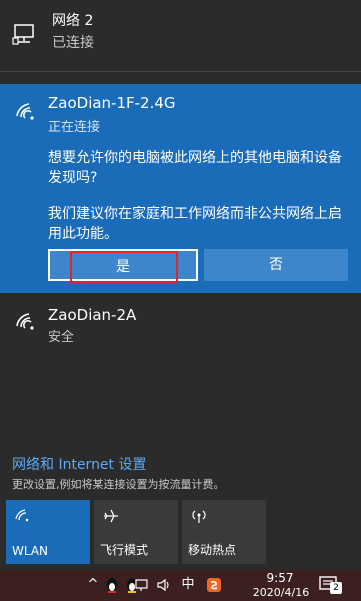  What do you see at coordinates (214, 585) in the screenshot?
I see `sogou-icon` at bounding box center [214, 585].